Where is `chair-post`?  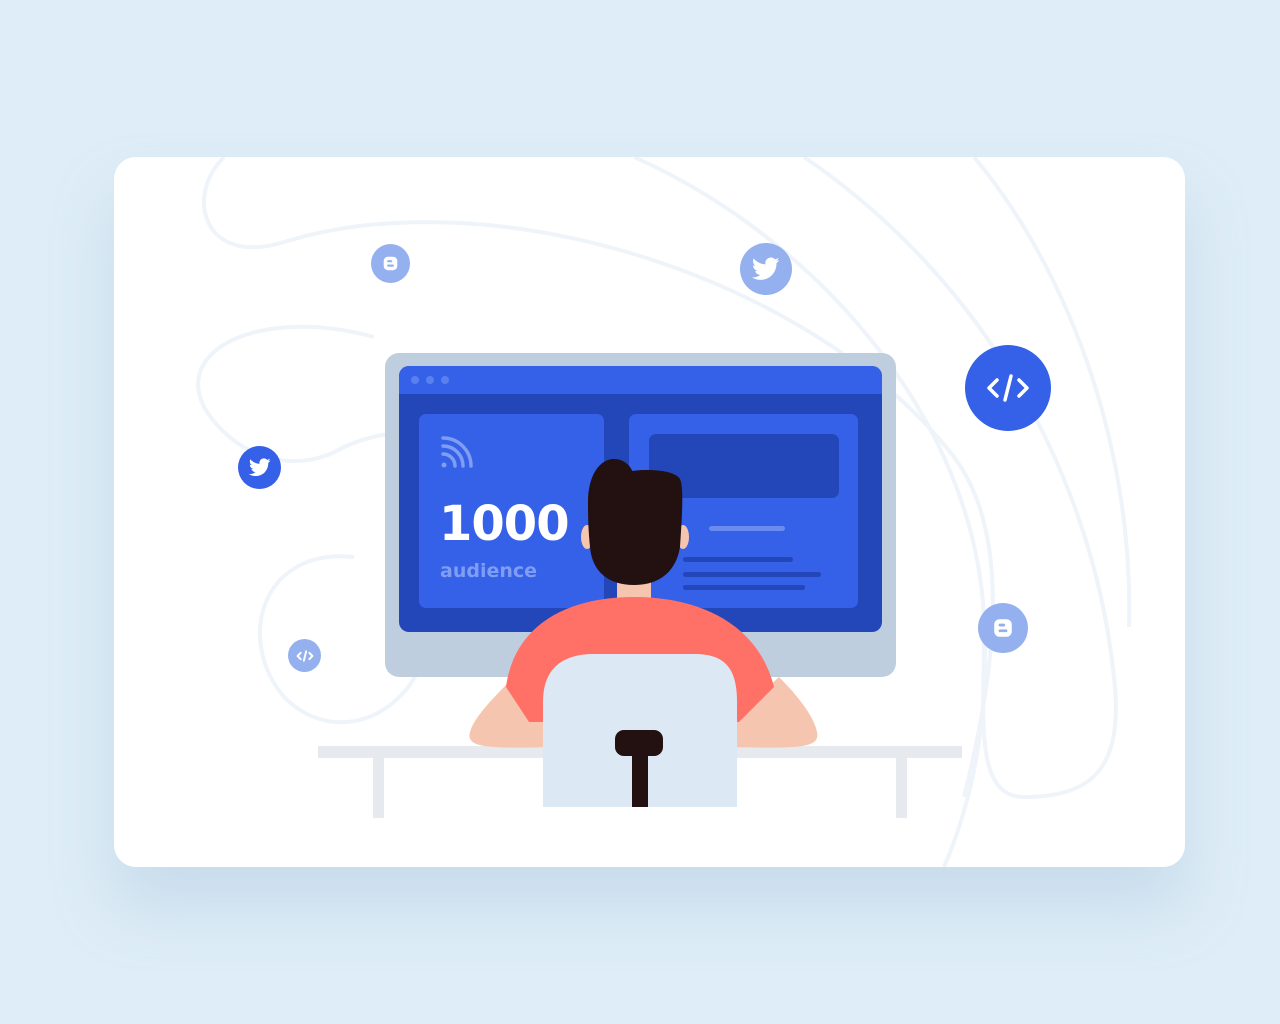
chair-post is located at coordinates (640, 781).